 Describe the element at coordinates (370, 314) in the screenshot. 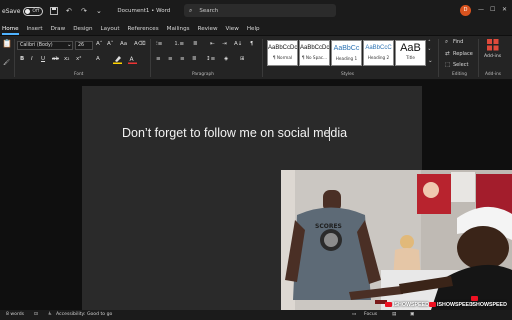

I see `focus-button: Focus` at that location.